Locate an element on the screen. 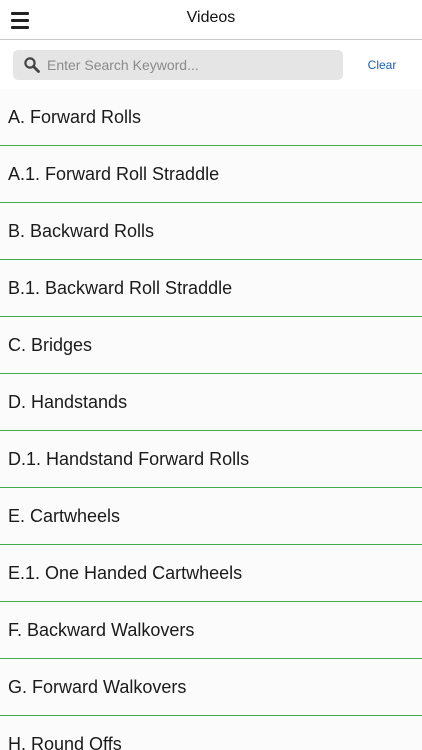 This screenshot has height=750, width=422. clear-button: Clear is located at coordinates (382, 65).